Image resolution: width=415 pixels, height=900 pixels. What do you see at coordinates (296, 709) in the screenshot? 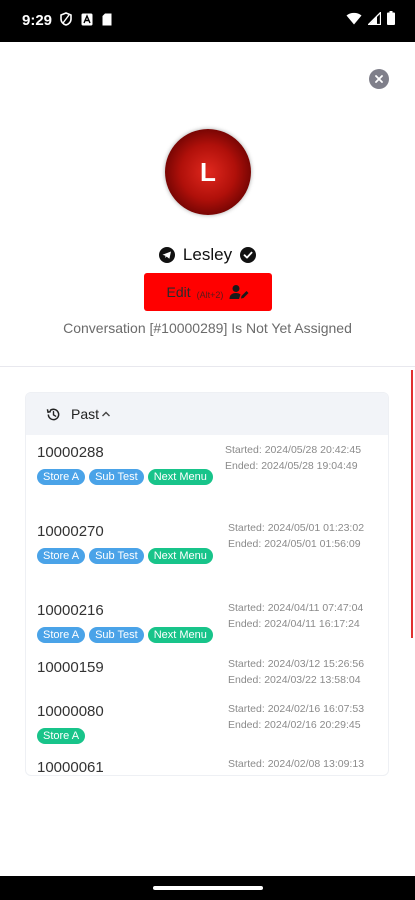
I see `started-time: Started: 2024/02/16 16:07:53` at bounding box center [296, 709].